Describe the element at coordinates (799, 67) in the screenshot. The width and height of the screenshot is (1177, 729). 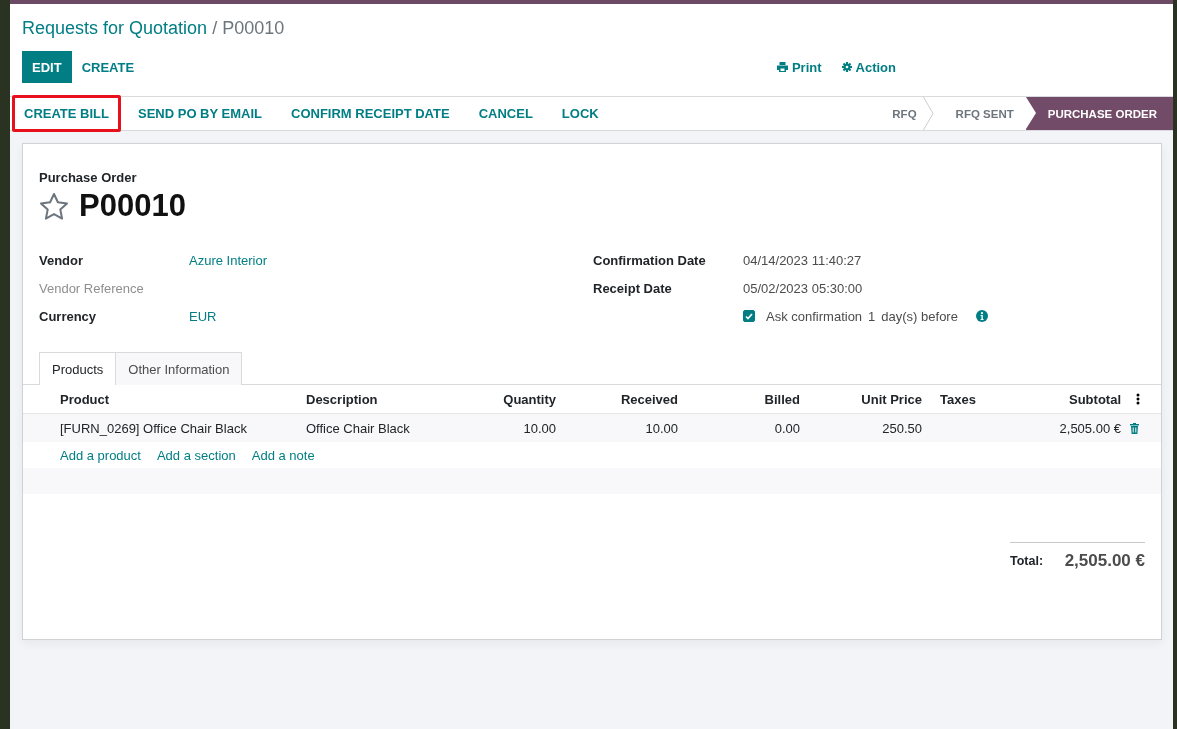
I see `print-dropdown: Print` at that location.